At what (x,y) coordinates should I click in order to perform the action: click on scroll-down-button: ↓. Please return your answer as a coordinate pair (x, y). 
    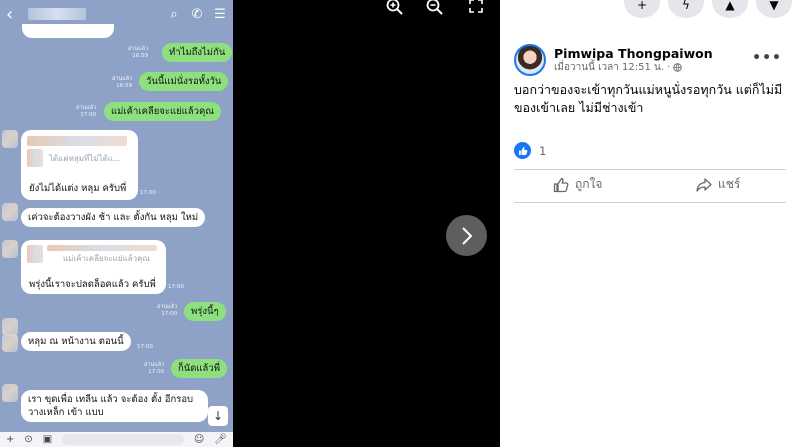
    Looking at the image, I should click on (218, 416).